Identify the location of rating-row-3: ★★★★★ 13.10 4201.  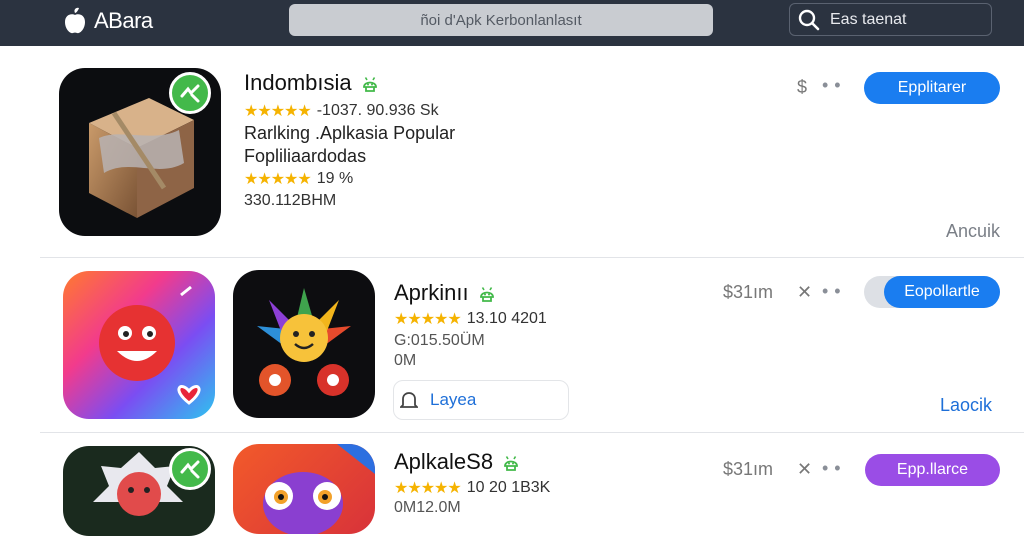
(470, 319).